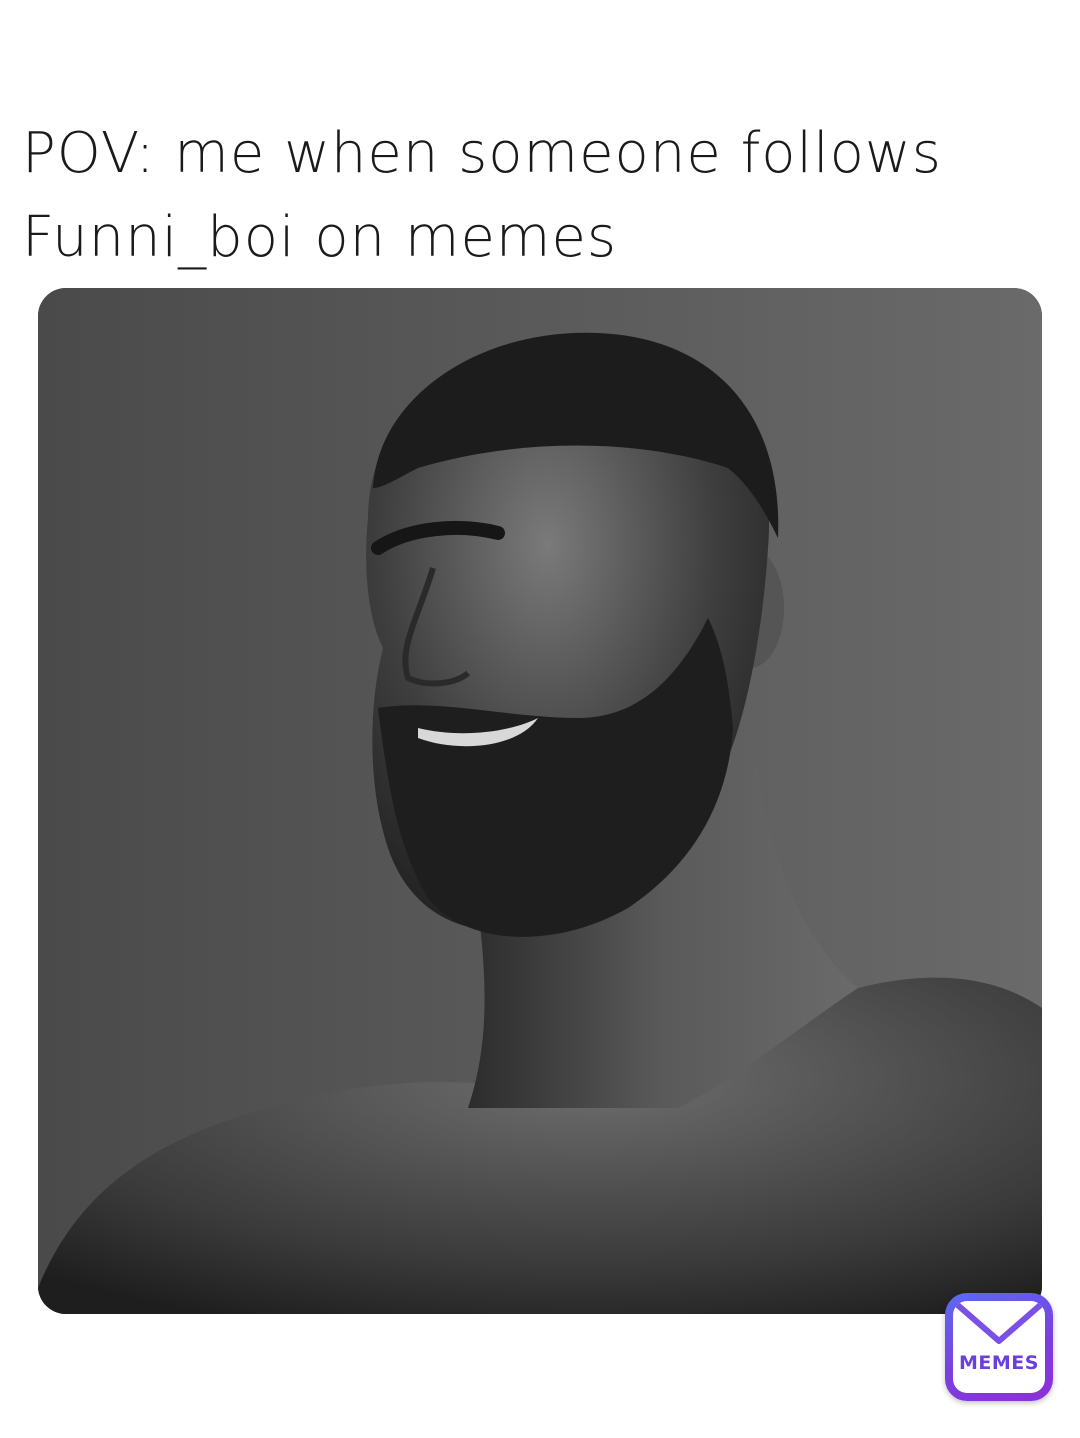  What do you see at coordinates (320, 237) in the screenshot?
I see `caption-line-2: Funni_boi on memes` at bounding box center [320, 237].